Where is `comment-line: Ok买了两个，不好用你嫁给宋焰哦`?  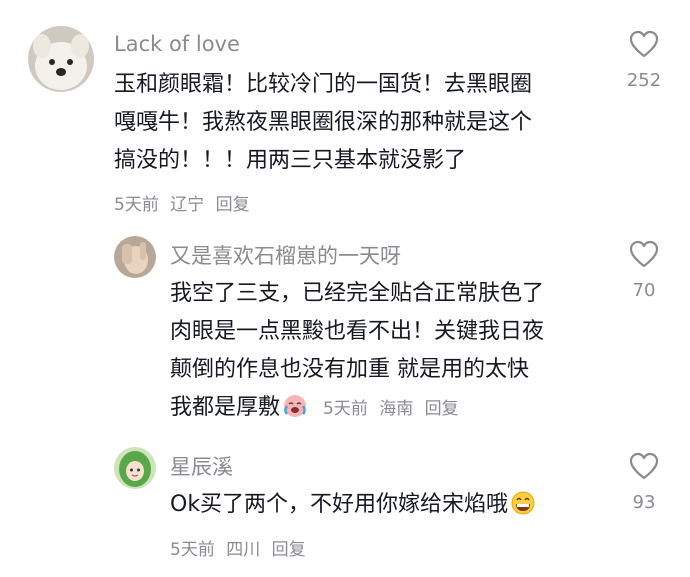 comment-line: Ok买了两个，不好用你嫁给宋焰哦 is located at coordinates (339, 504).